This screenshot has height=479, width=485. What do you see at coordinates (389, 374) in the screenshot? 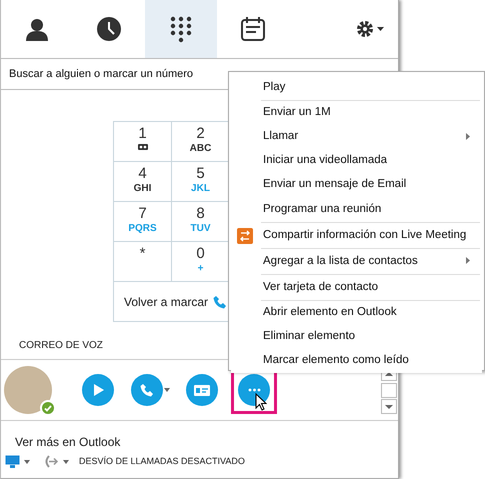
I see `up-arrow-icon` at bounding box center [389, 374].